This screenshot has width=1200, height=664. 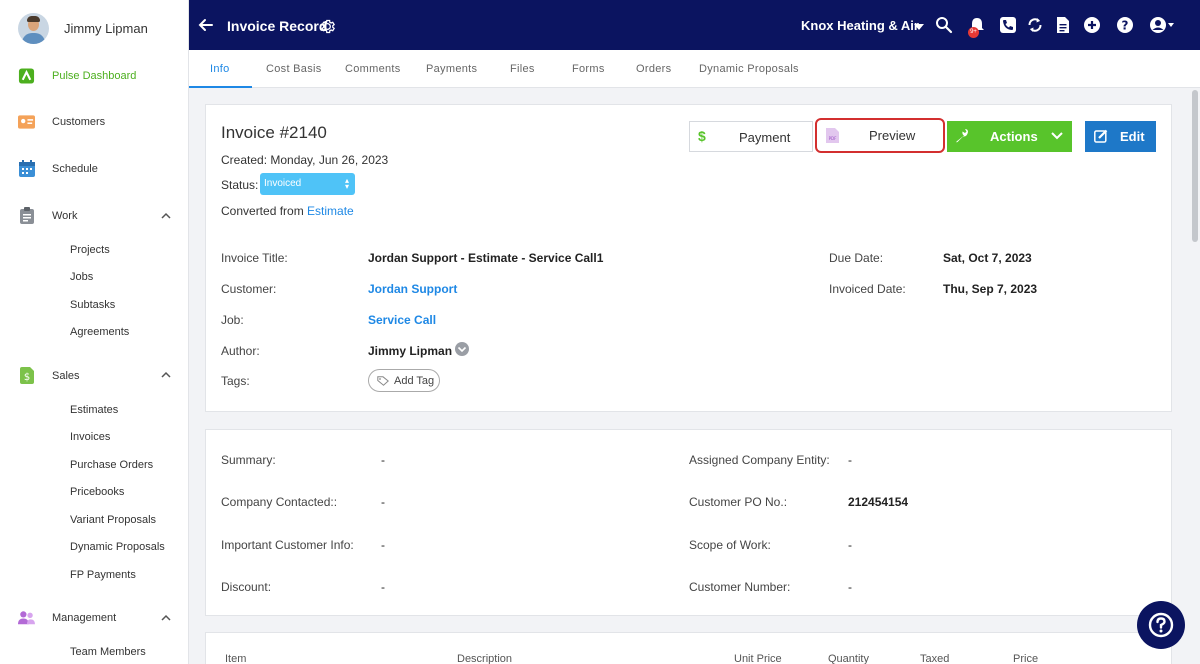 What do you see at coordinates (66, 375) in the screenshot?
I see `sidebar-item-label: Sales` at bounding box center [66, 375].